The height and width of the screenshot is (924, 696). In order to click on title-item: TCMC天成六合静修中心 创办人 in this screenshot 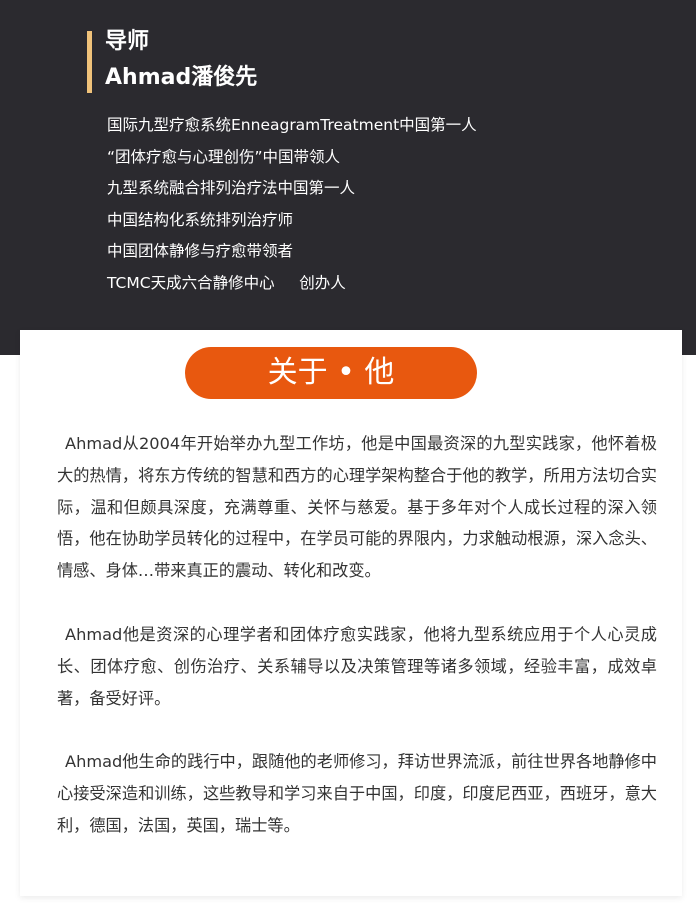, I will do `click(226, 282)`.